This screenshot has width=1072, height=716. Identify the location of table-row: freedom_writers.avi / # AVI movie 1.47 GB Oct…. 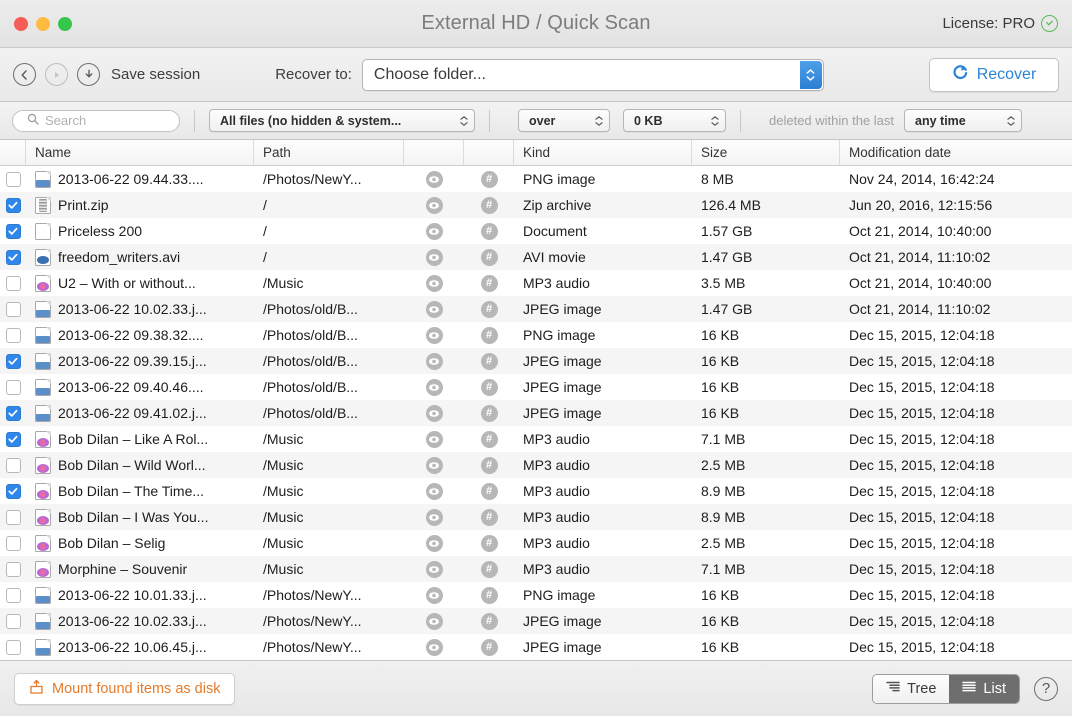
(536, 257).